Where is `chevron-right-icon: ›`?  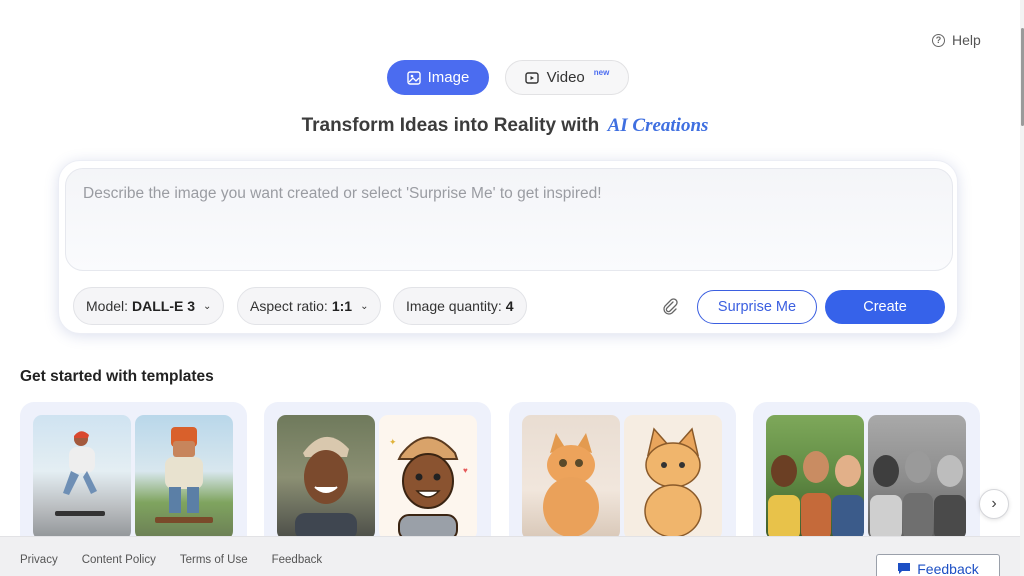
chevron-right-icon: › is located at coordinates (994, 503).